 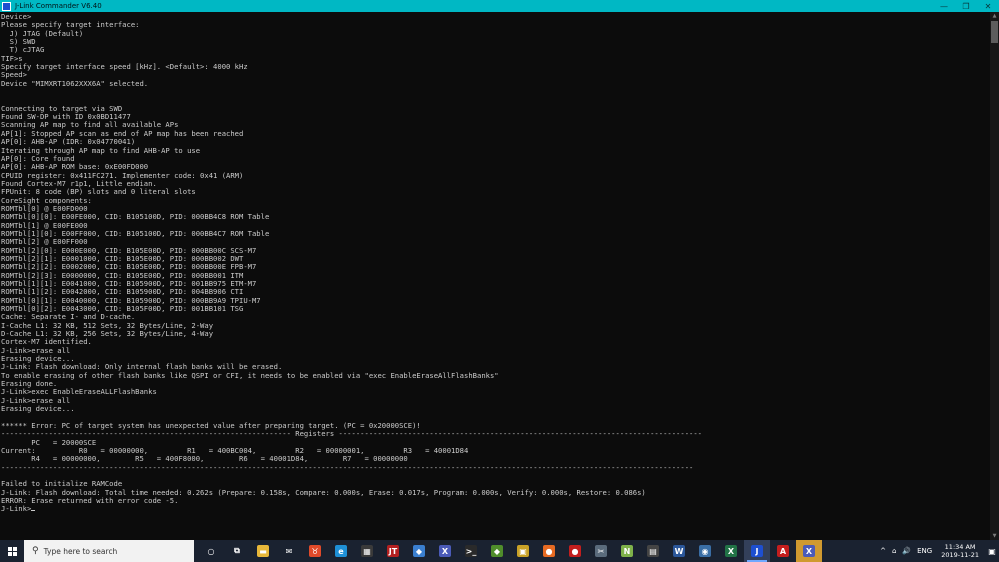 I want to click on app-window-icon: ▤, so click(x=653, y=551).